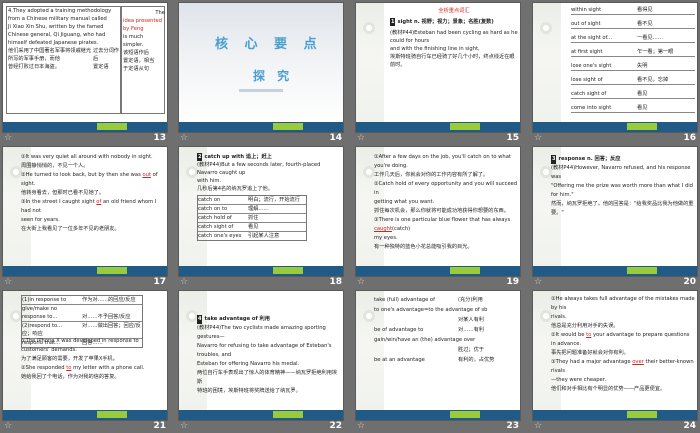 This screenshot has height=433, width=700. Describe the element at coordinates (633, 10) in the screenshot. I see `phrase-row: within sight 看得见` at that location.